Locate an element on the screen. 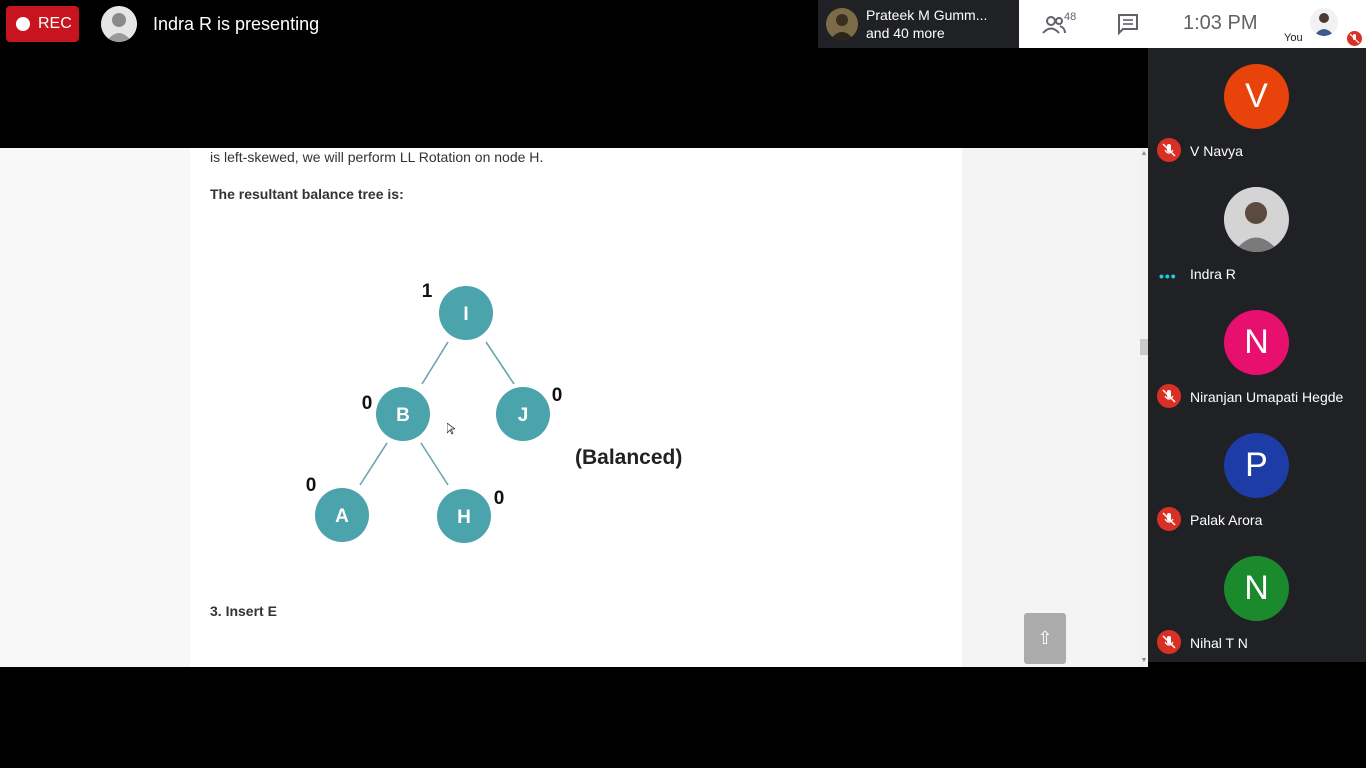 This screenshot has width=1366, height=768. participant-tile: V V Navya is located at coordinates (1257, 109).